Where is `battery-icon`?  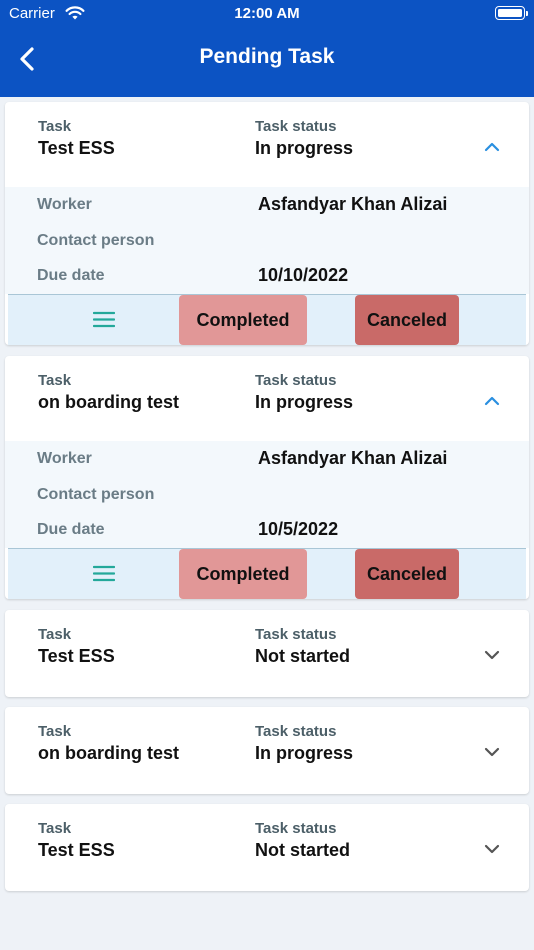
battery-icon is located at coordinates (511, 13).